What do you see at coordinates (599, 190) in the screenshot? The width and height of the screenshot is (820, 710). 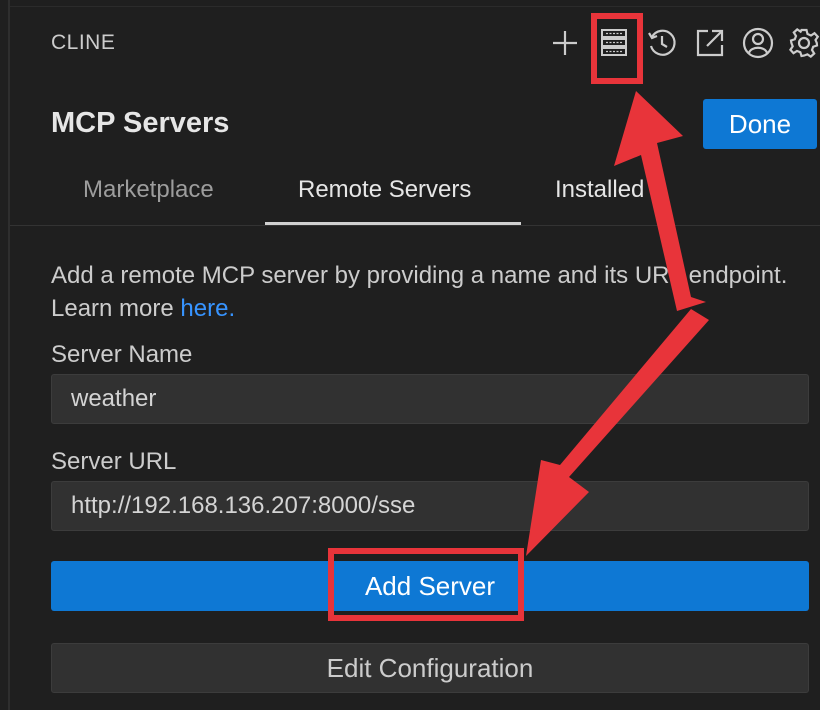 I see `tab-installed: Installed` at bounding box center [599, 190].